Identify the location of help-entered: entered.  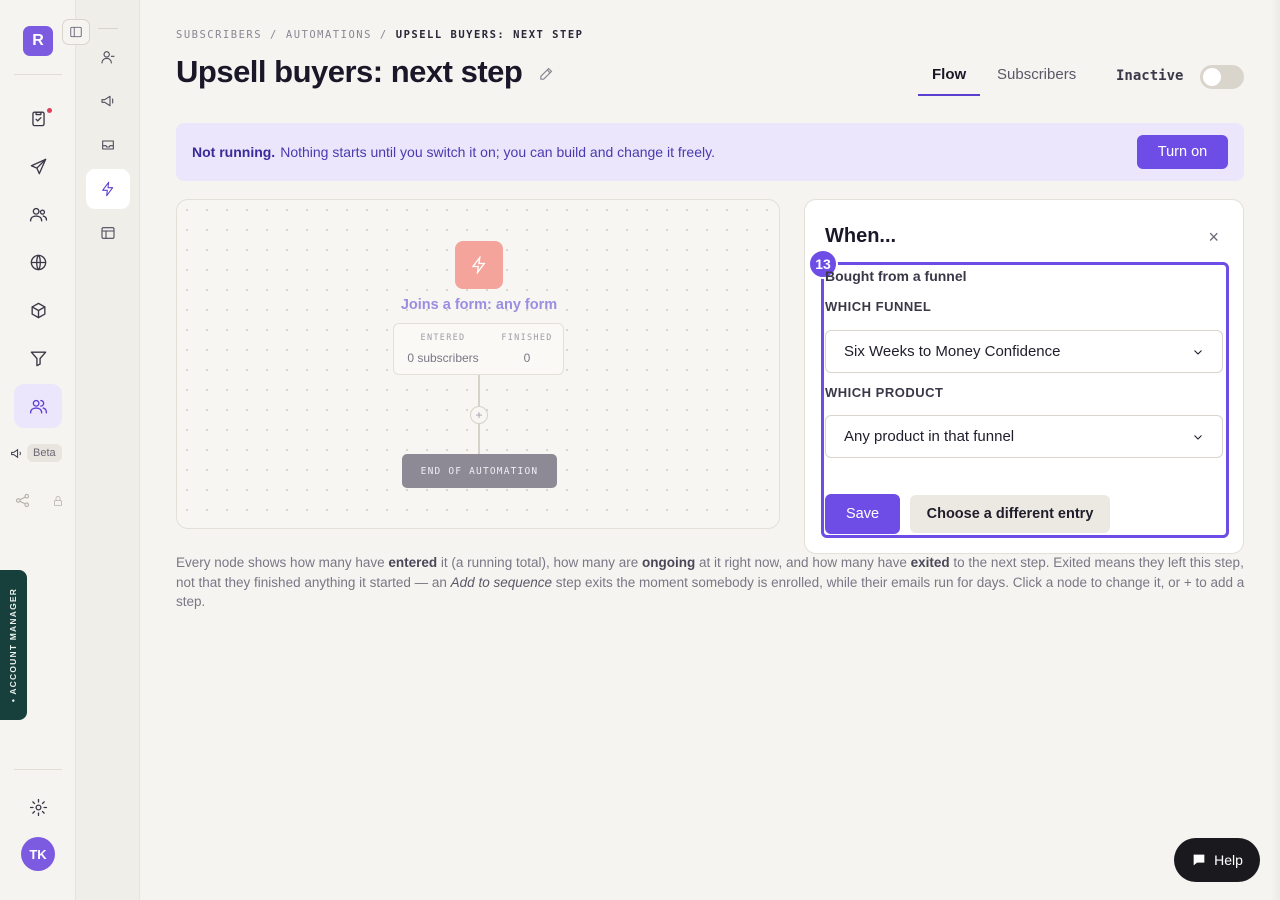
(413, 562).